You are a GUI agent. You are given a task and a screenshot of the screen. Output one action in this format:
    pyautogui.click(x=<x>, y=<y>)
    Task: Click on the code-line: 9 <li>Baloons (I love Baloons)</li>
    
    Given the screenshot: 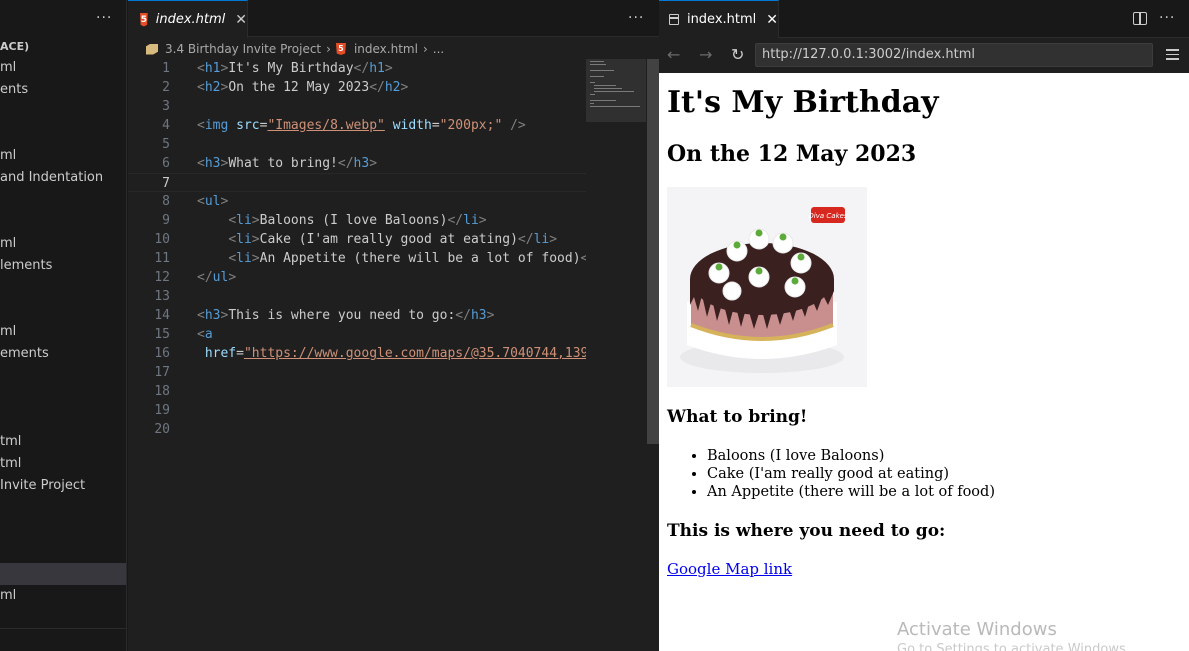 What is the action you would take?
    pyautogui.click(x=357, y=220)
    